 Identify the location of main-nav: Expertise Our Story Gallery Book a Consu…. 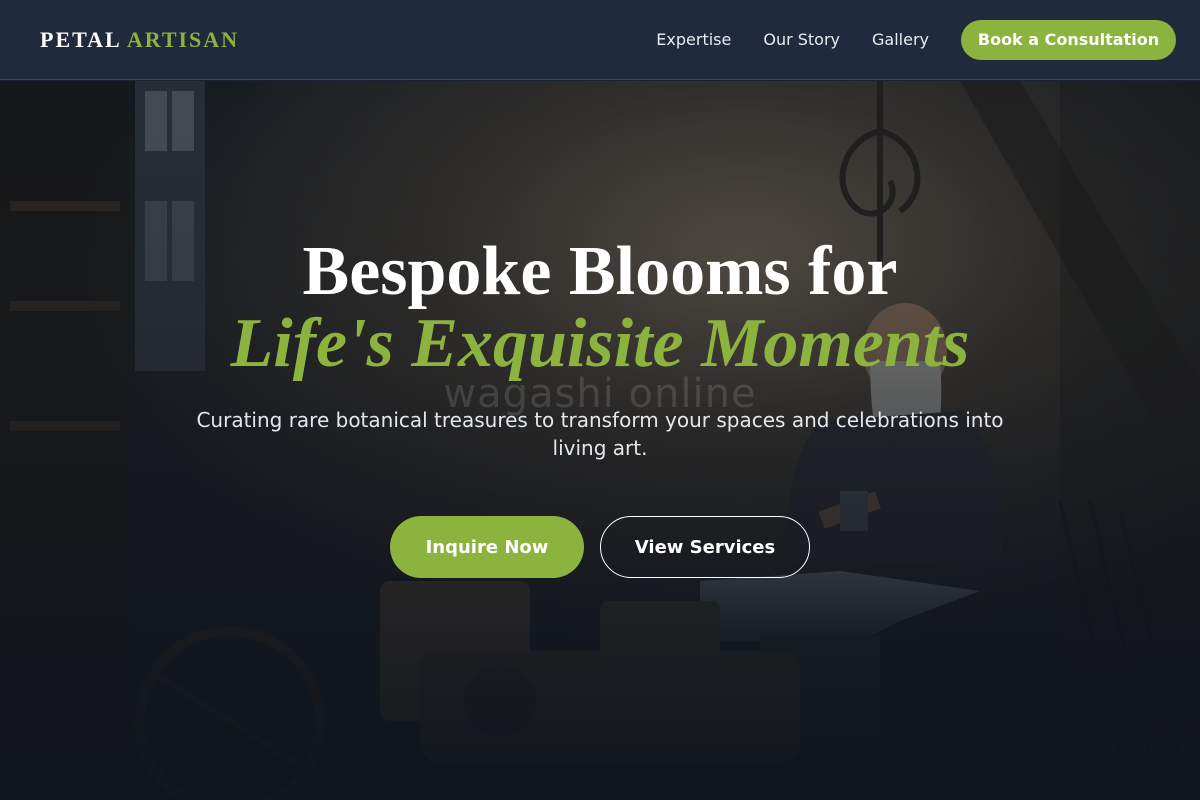
(916, 39).